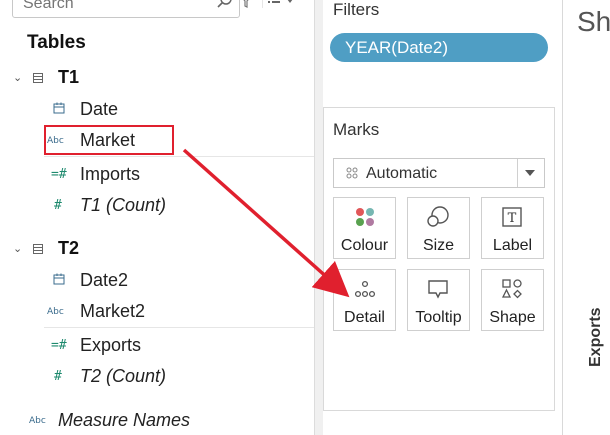 This screenshot has width=610, height=435. Describe the element at coordinates (596, 337) in the screenshot. I see `exports-axis-label: Exports` at that location.